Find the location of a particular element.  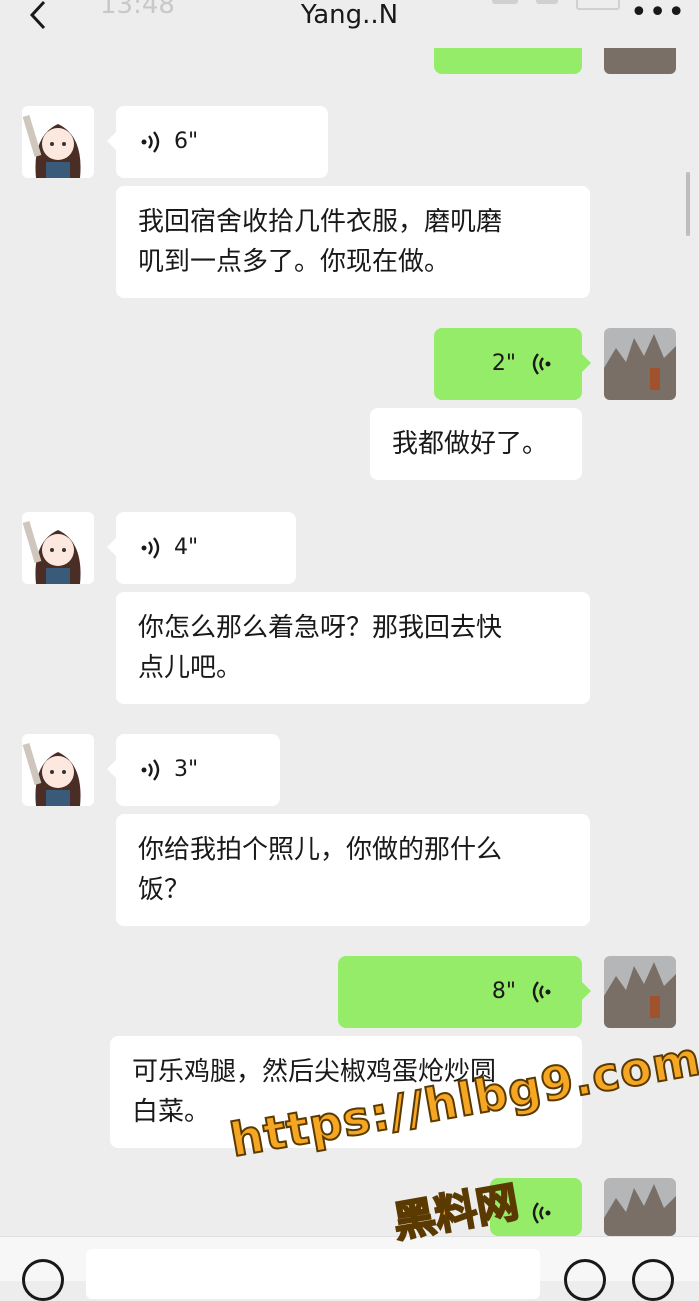

text-message-bubble: 我都做好了。 is located at coordinates (476, 444).